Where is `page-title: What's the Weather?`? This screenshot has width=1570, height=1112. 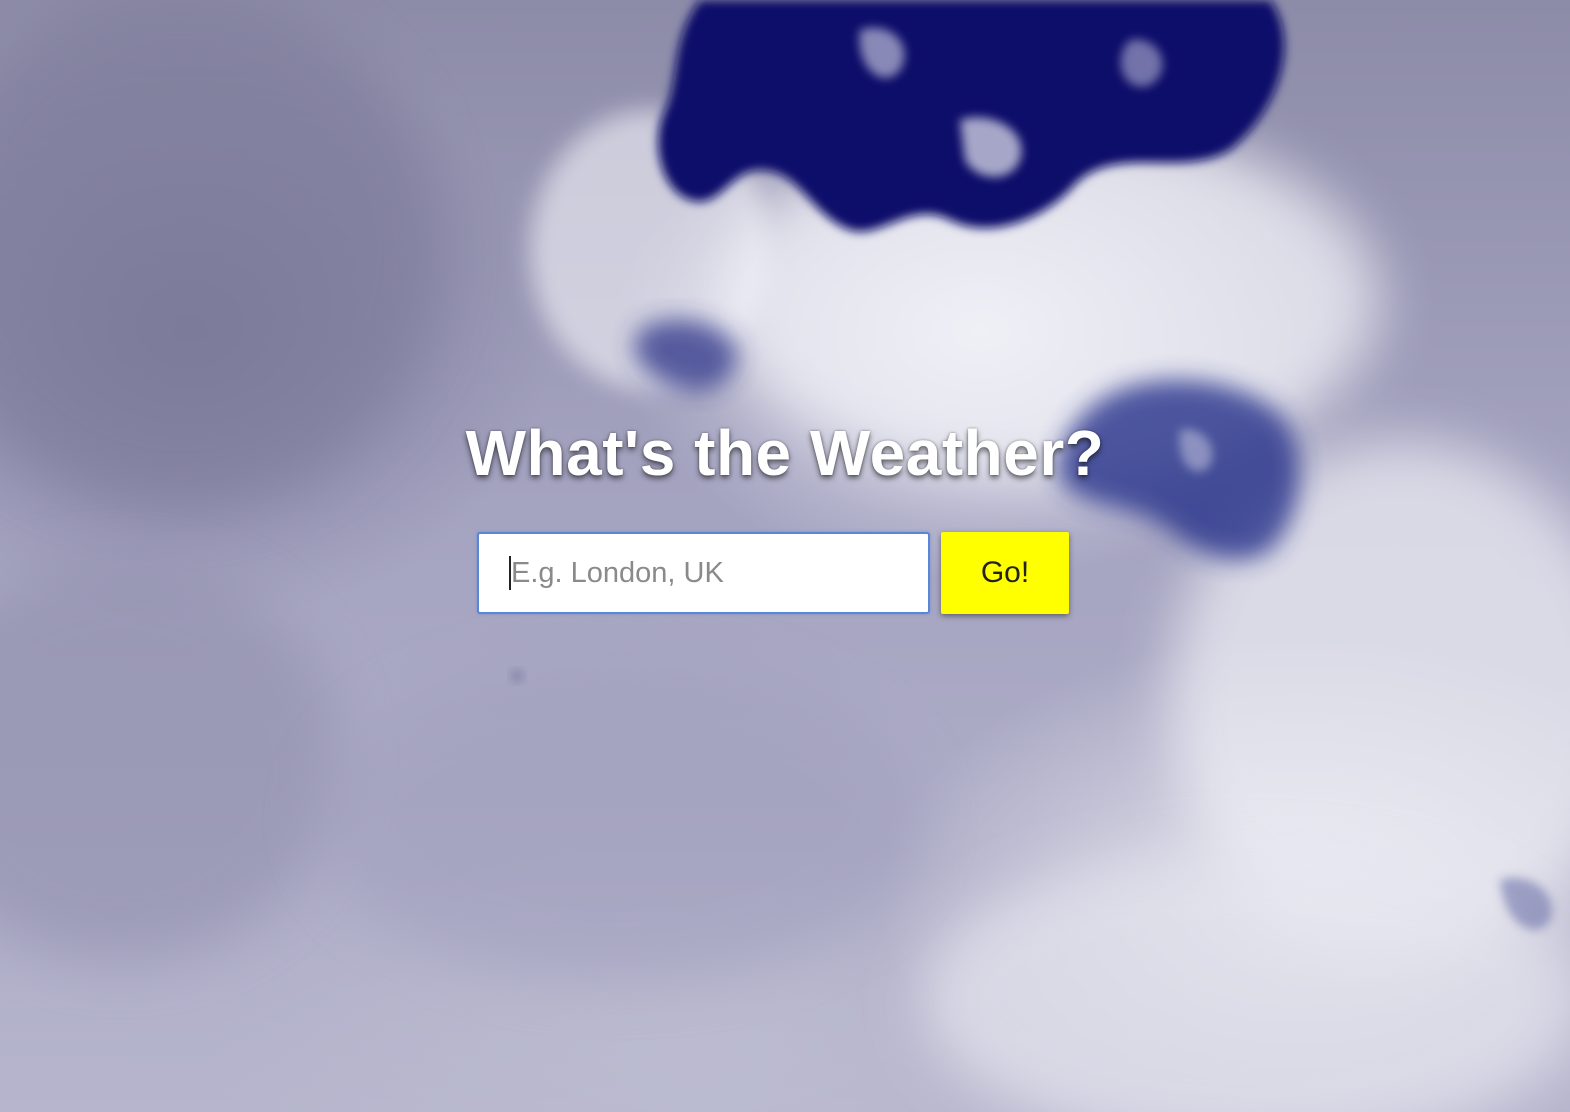 page-title: What's the Weather? is located at coordinates (785, 453).